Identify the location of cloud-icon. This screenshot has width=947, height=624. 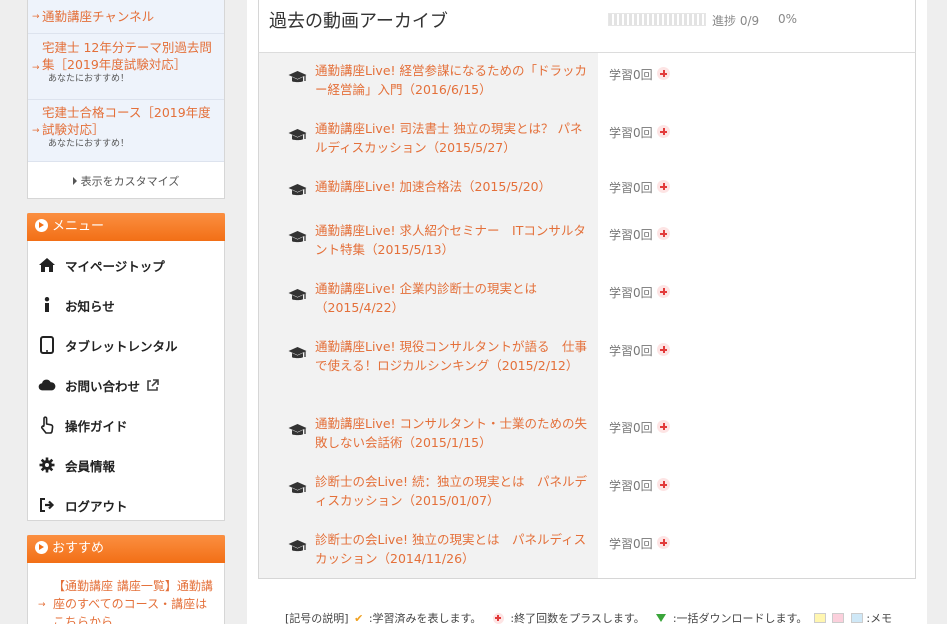
(47, 385).